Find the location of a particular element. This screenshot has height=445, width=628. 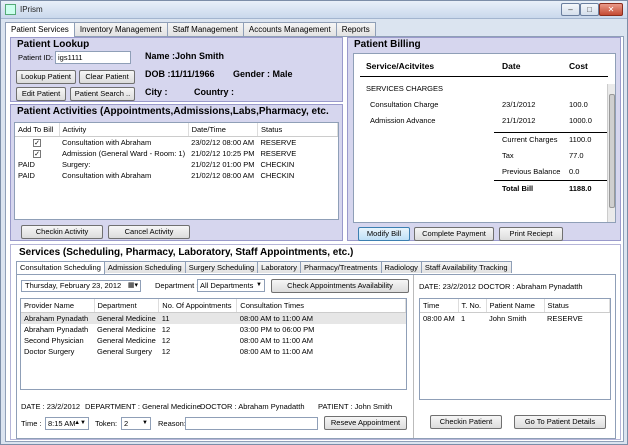

datetime-cell: 23/02/12 08:00 AM is located at coordinates (223, 142).